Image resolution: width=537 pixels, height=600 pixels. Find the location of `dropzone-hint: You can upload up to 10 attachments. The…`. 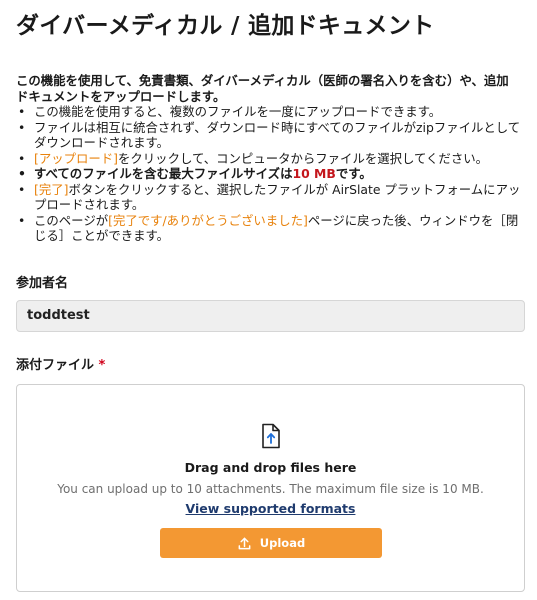

dropzone-hint: You can upload up to 10 attachments. The… is located at coordinates (270, 489).